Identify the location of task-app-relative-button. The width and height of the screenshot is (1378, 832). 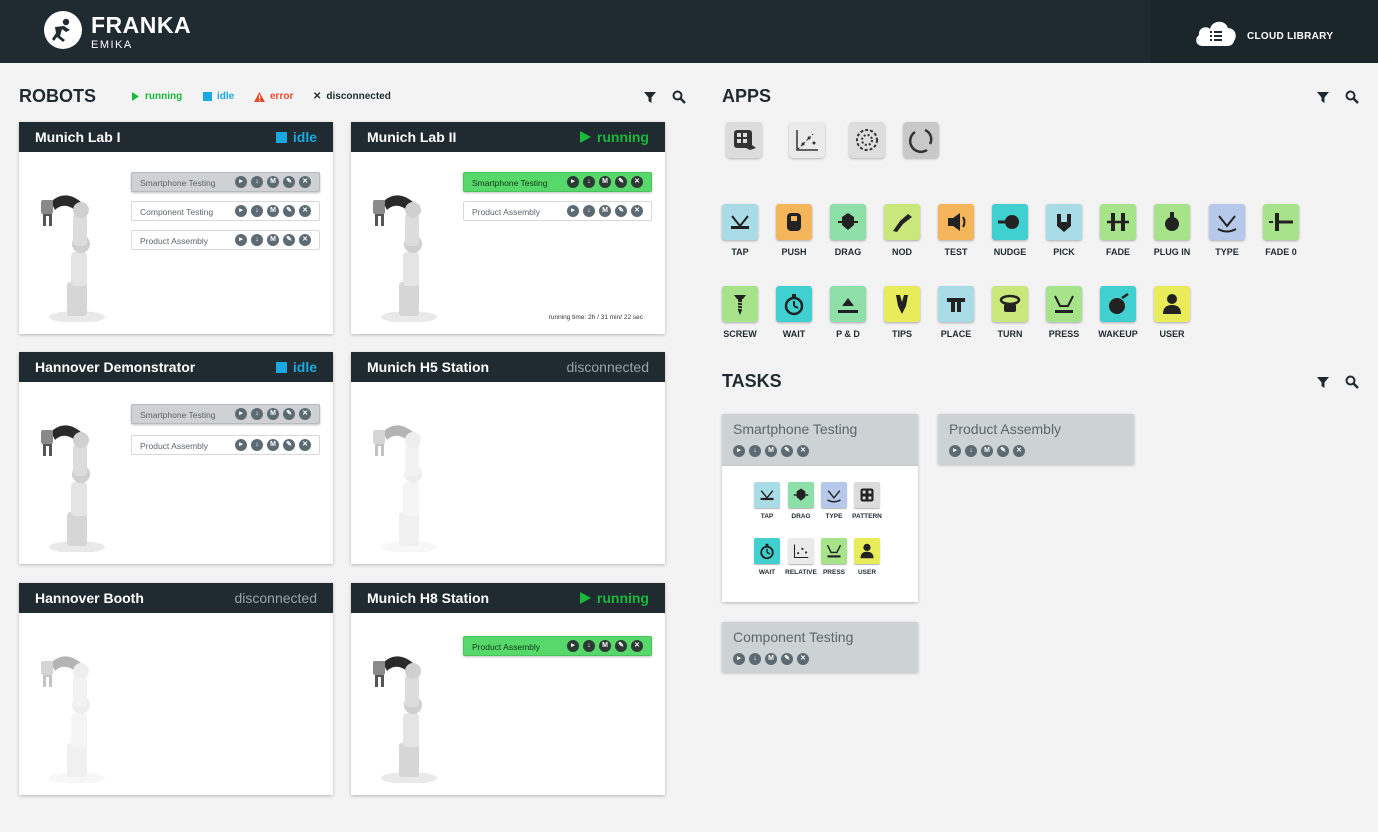
(801, 551).